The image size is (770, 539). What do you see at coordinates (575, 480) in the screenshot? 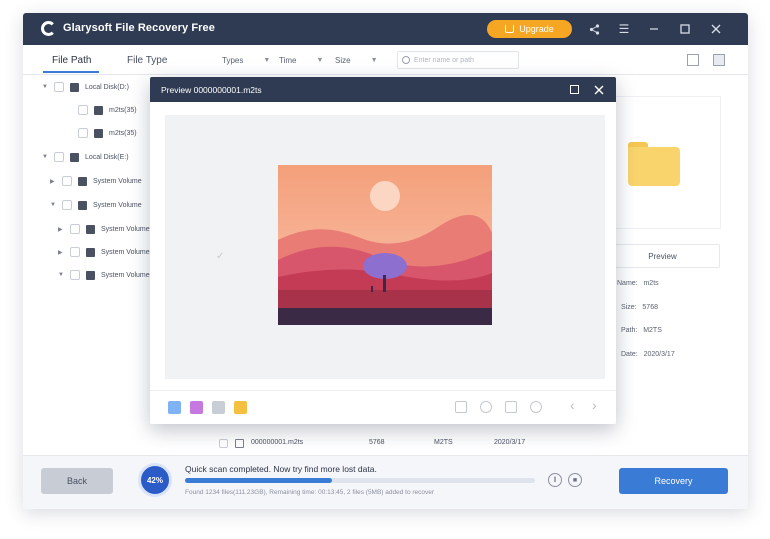
I see `stop-icon: ■` at bounding box center [575, 480].